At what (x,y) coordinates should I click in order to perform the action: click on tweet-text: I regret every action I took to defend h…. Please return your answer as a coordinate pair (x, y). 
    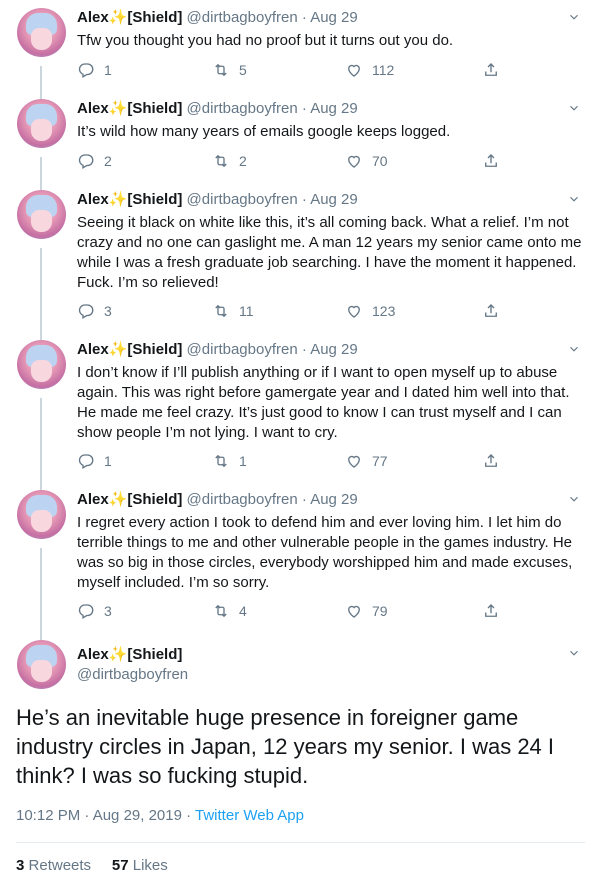
    Looking at the image, I should click on (325, 552).